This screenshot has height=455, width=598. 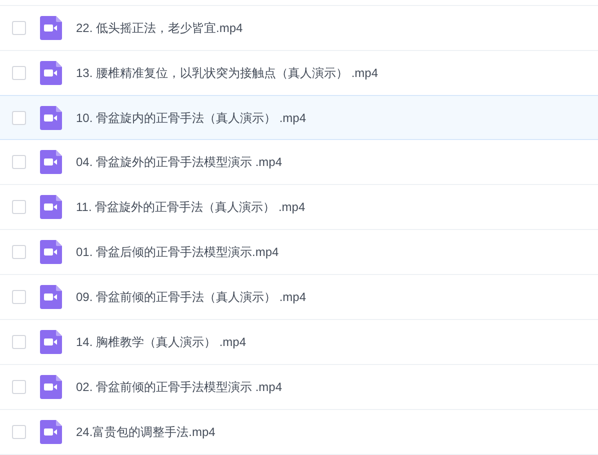 What do you see at coordinates (191, 117) in the screenshot?
I see `file-name: 10. 骨盆旋内的正骨手法（真人演示） .mp4` at bounding box center [191, 117].